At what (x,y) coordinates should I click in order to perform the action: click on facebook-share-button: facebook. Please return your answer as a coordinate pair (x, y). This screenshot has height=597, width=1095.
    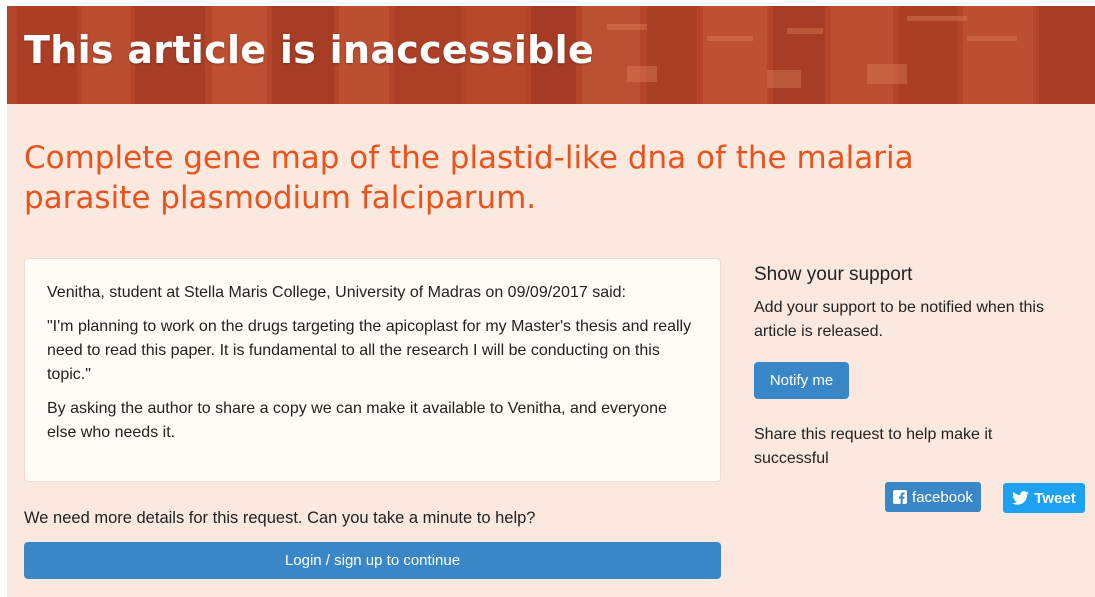
    Looking at the image, I should click on (933, 497).